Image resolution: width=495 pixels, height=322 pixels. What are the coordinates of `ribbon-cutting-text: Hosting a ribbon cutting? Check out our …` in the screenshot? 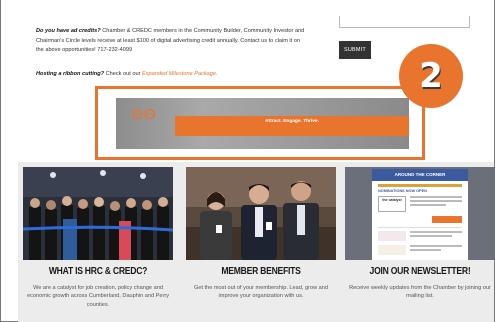 It's located at (181, 74).